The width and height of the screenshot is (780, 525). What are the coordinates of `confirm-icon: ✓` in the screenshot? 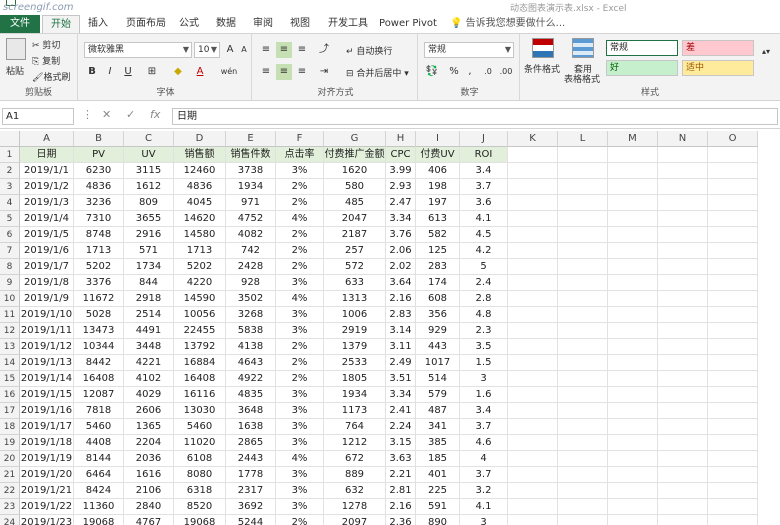 It's located at (130, 114).